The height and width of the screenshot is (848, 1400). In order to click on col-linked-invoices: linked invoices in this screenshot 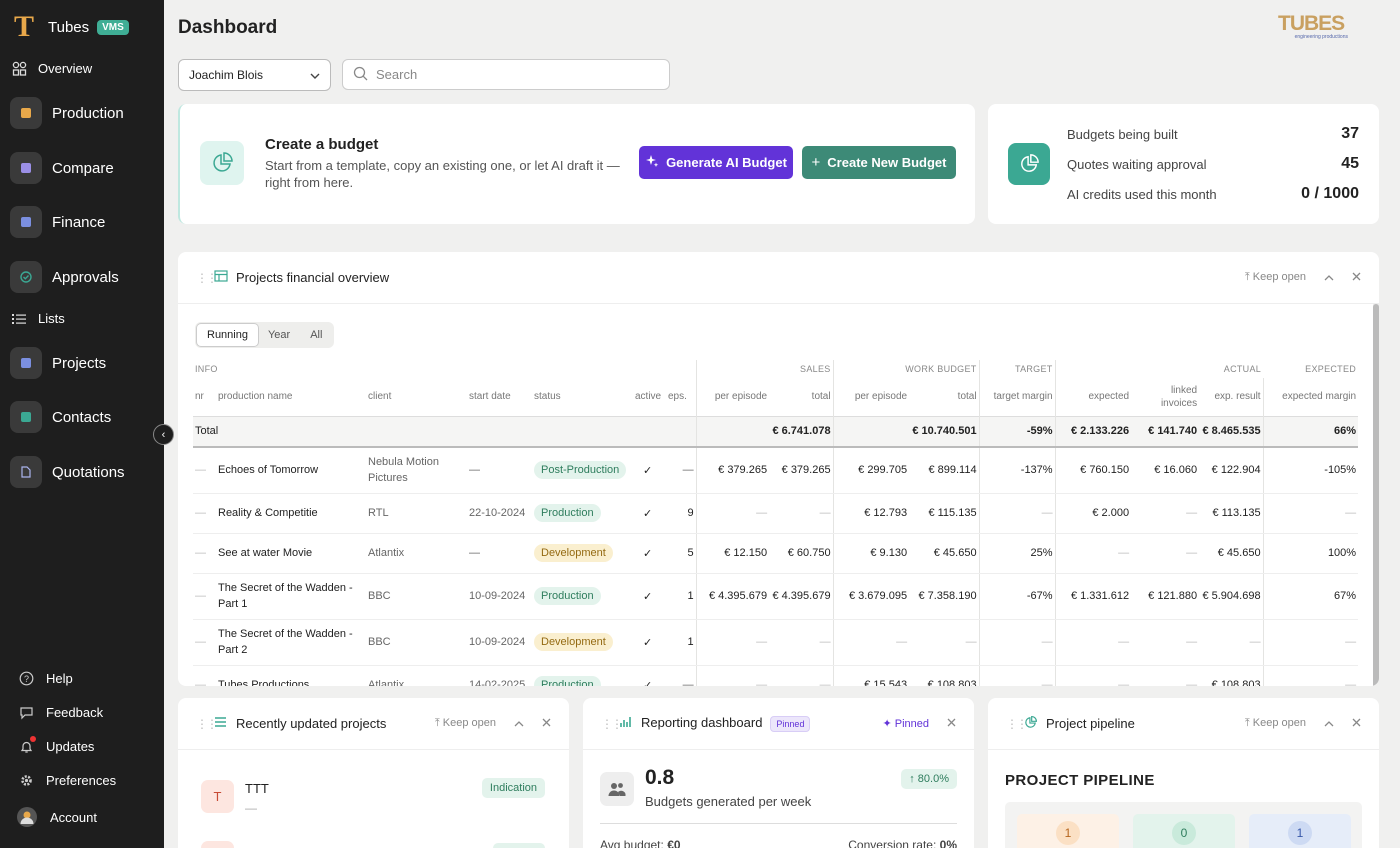, I will do `click(1165, 397)`.